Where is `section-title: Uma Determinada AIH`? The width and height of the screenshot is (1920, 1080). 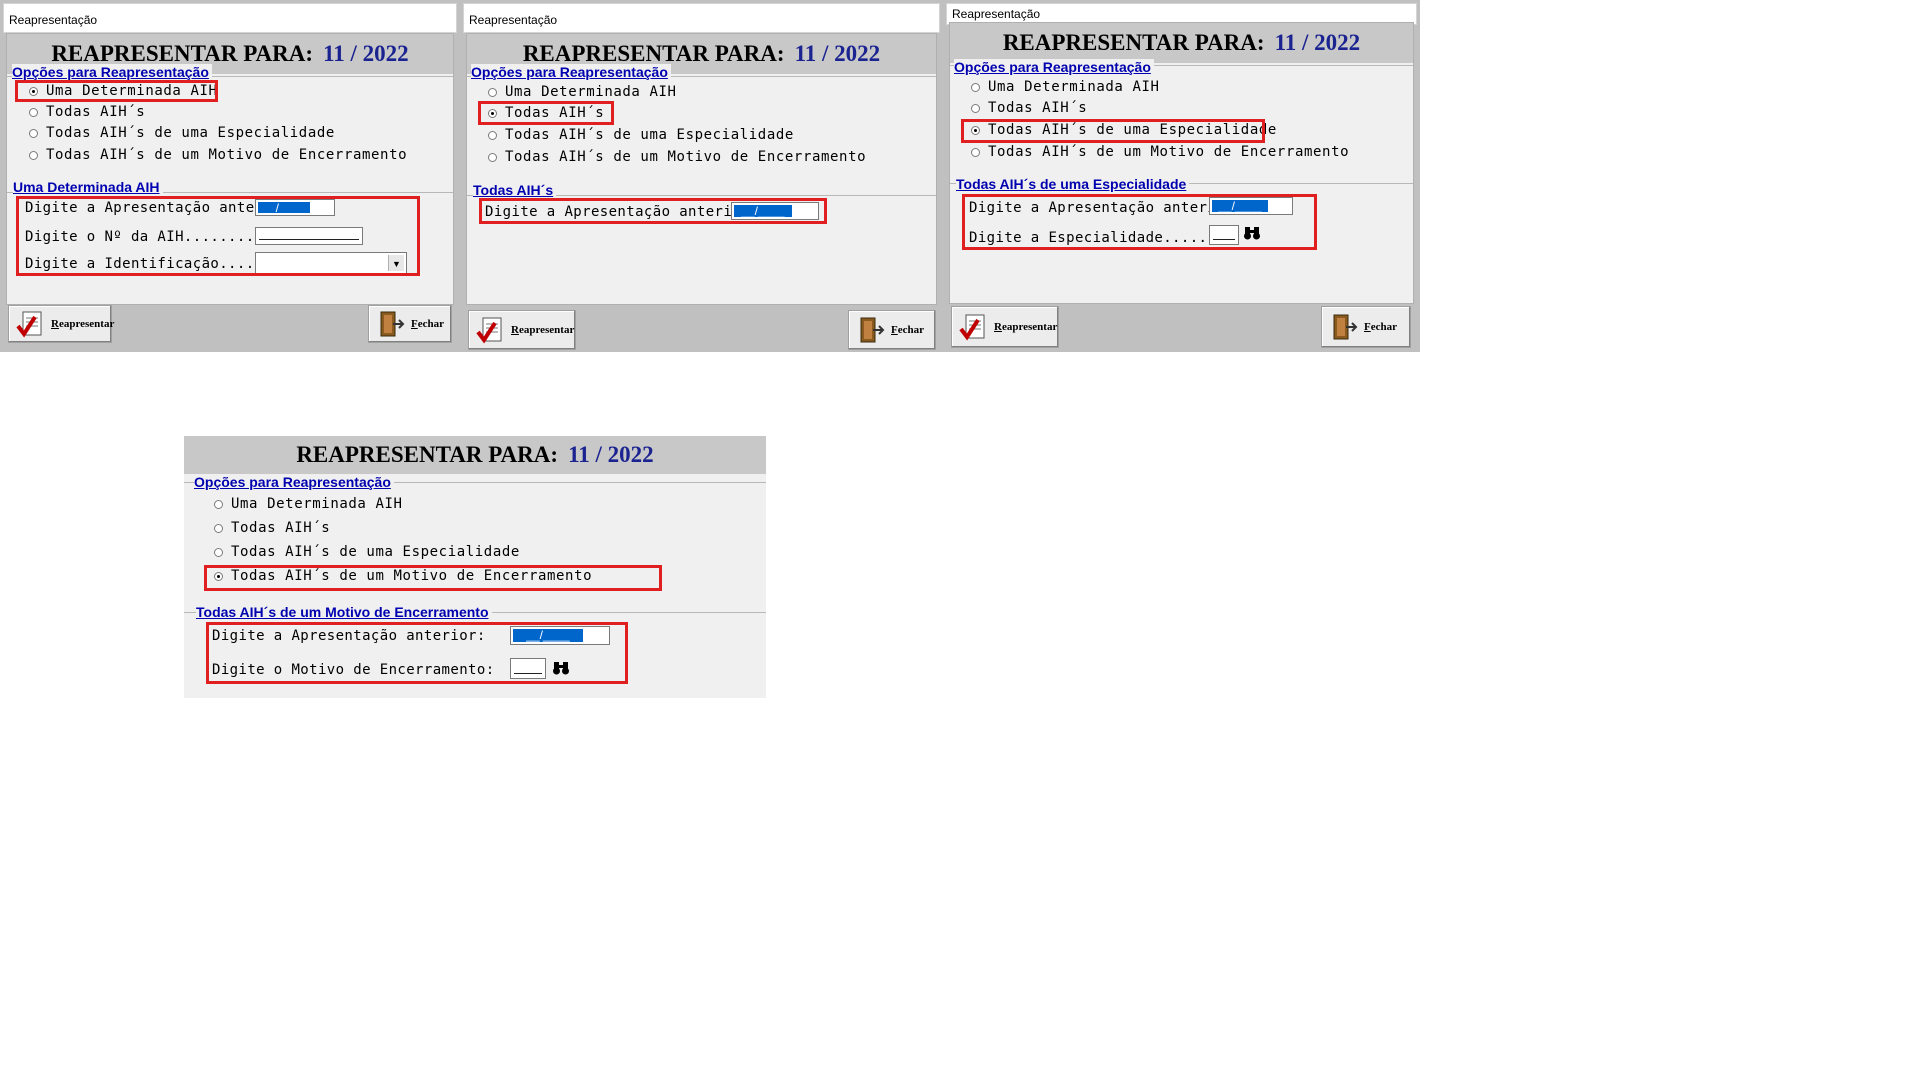 section-title: Uma Determinada AIH is located at coordinates (88, 187).